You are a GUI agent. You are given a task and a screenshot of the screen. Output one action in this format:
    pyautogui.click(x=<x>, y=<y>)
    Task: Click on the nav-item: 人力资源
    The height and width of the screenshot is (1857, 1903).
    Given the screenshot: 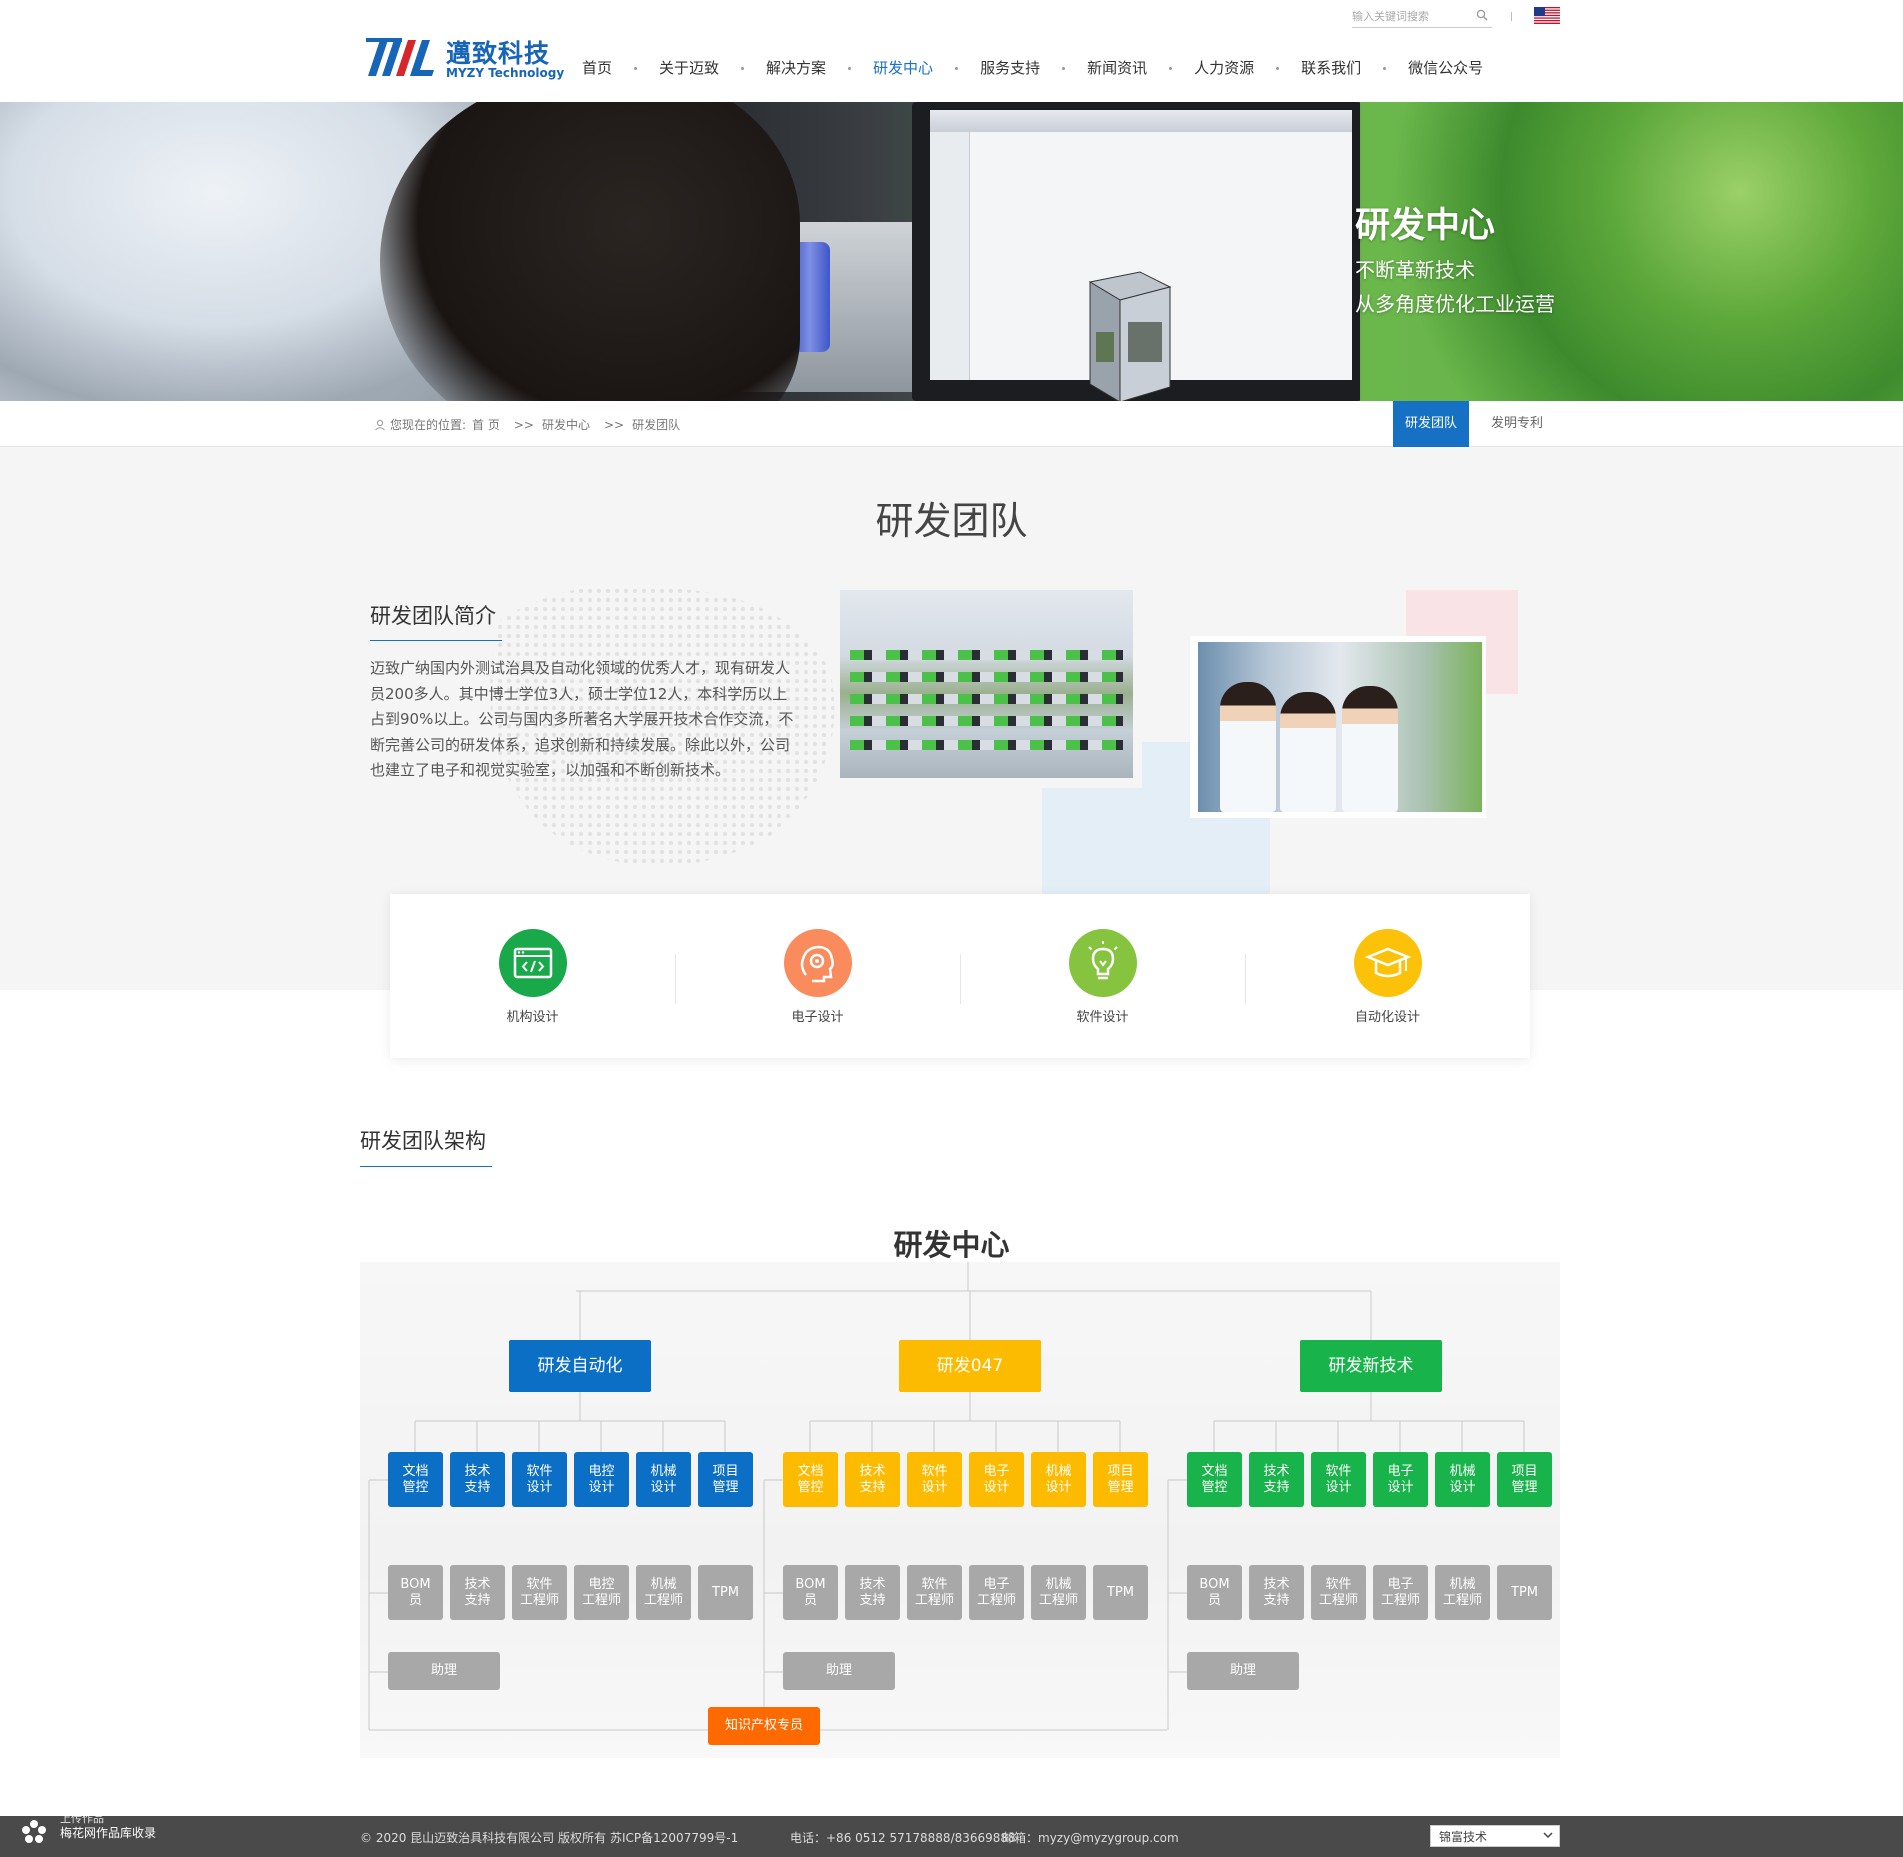 What is the action you would take?
    pyautogui.click(x=1224, y=68)
    